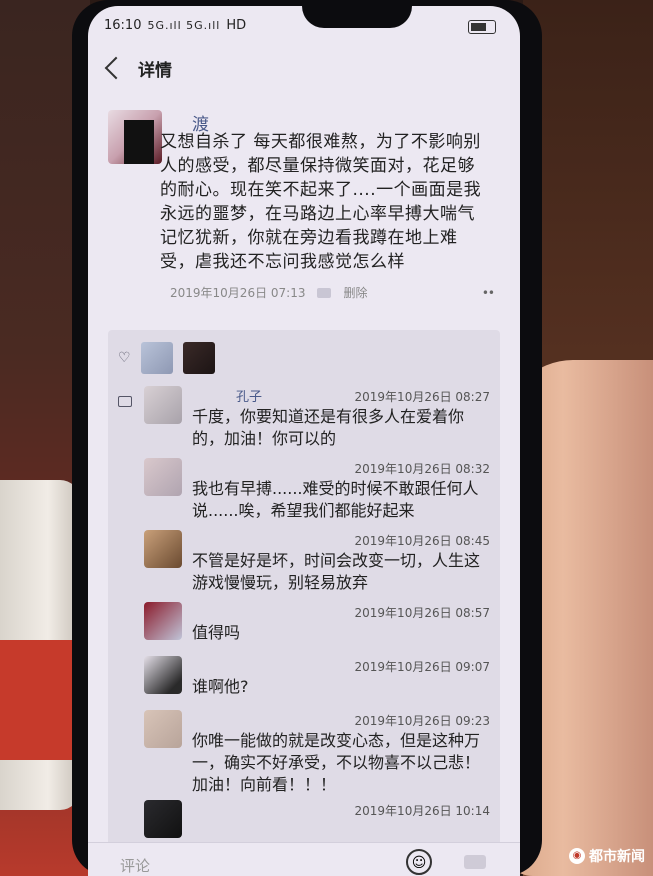 The width and height of the screenshot is (653, 876). Describe the element at coordinates (125, 401) in the screenshot. I see `comment-icon` at that location.